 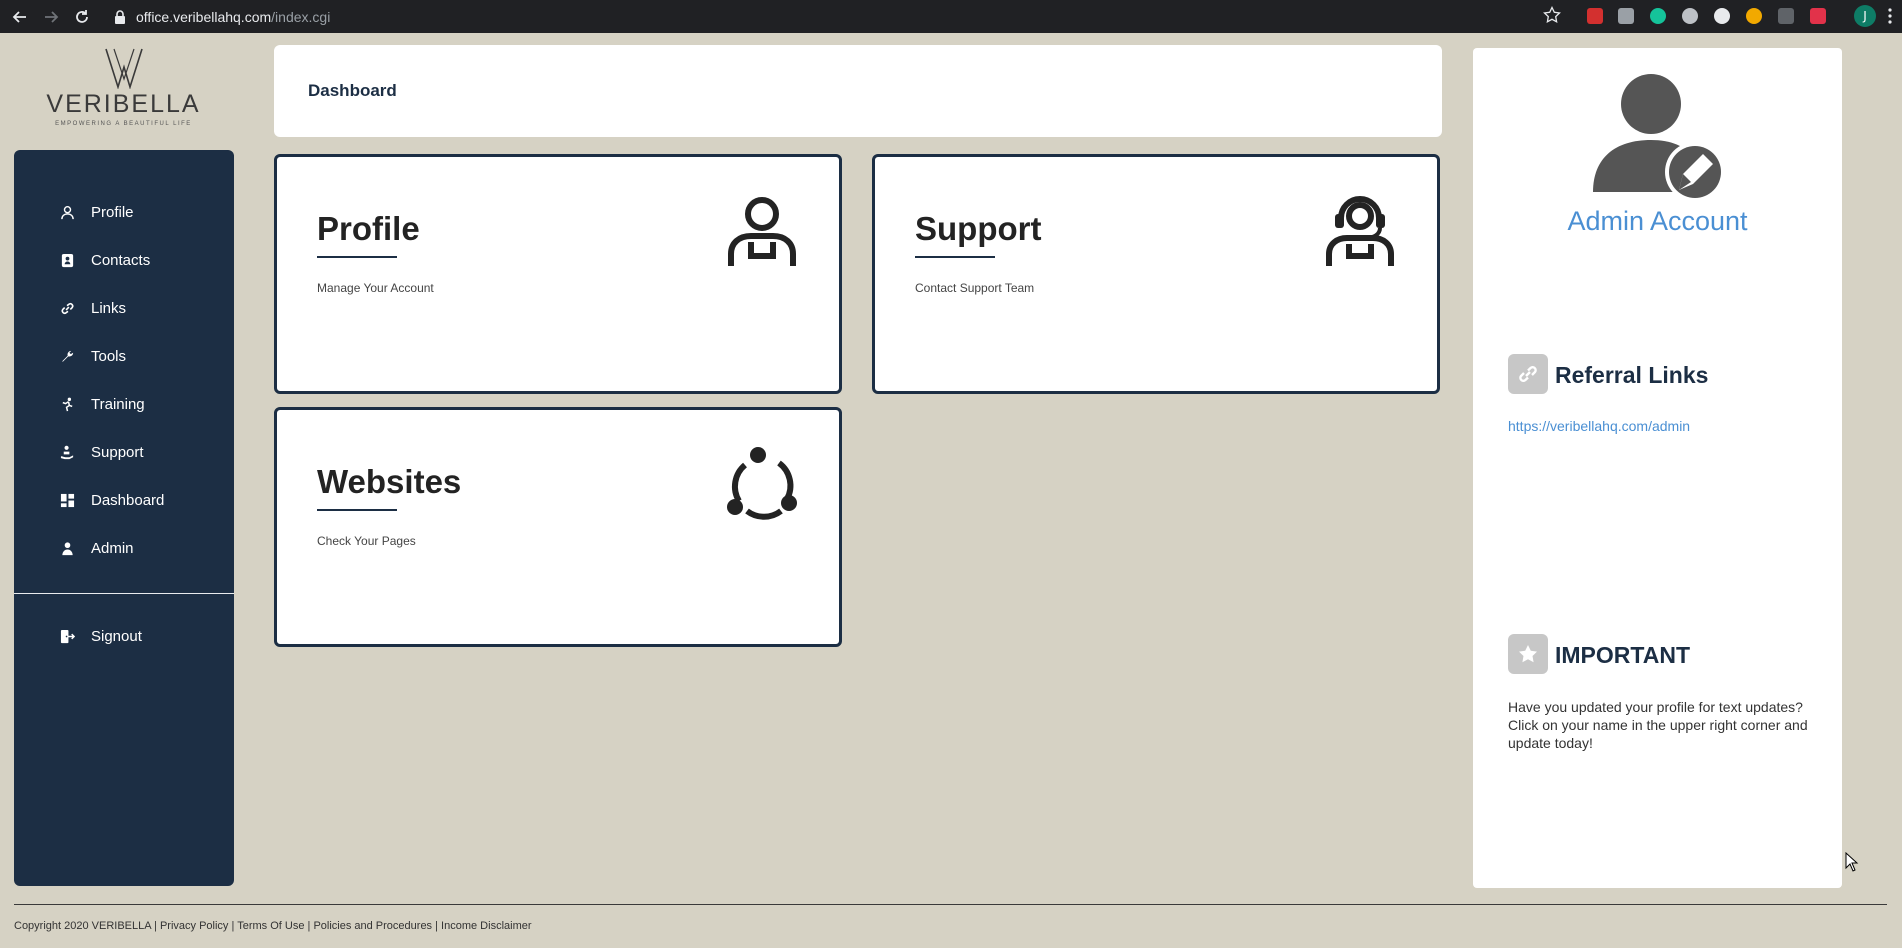 What do you see at coordinates (1658, 138) in the screenshot?
I see `admin-avatar-icon` at bounding box center [1658, 138].